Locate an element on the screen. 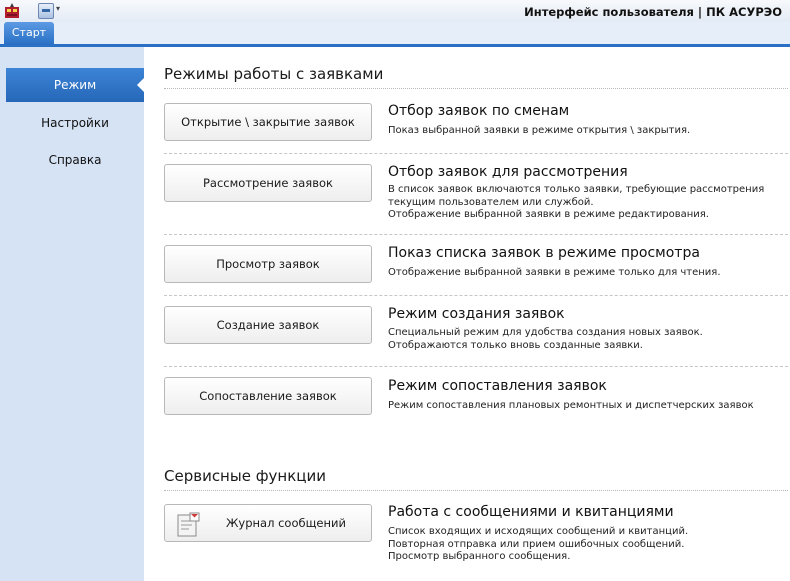  item-title: Режим создания заявок is located at coordinates (476, 314).